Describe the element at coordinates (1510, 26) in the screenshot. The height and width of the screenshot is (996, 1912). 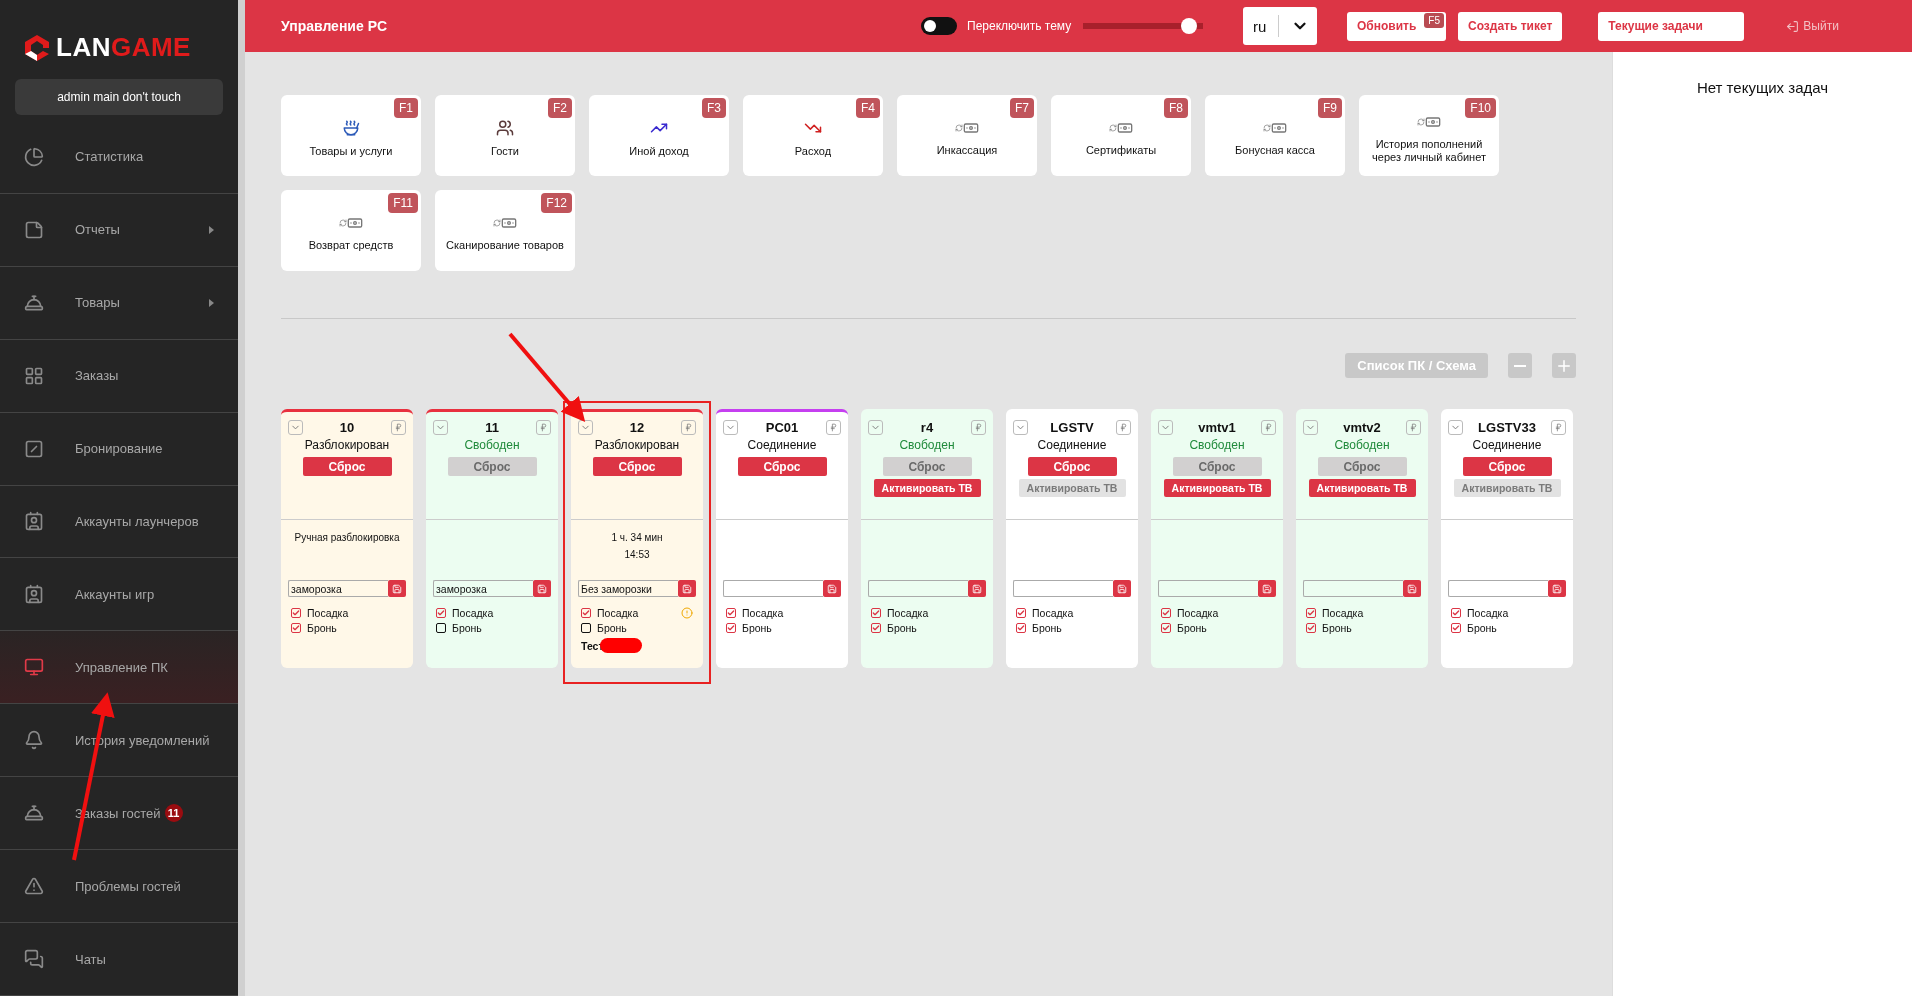
I see `create-ticket-button: Создать тикет` at that location.